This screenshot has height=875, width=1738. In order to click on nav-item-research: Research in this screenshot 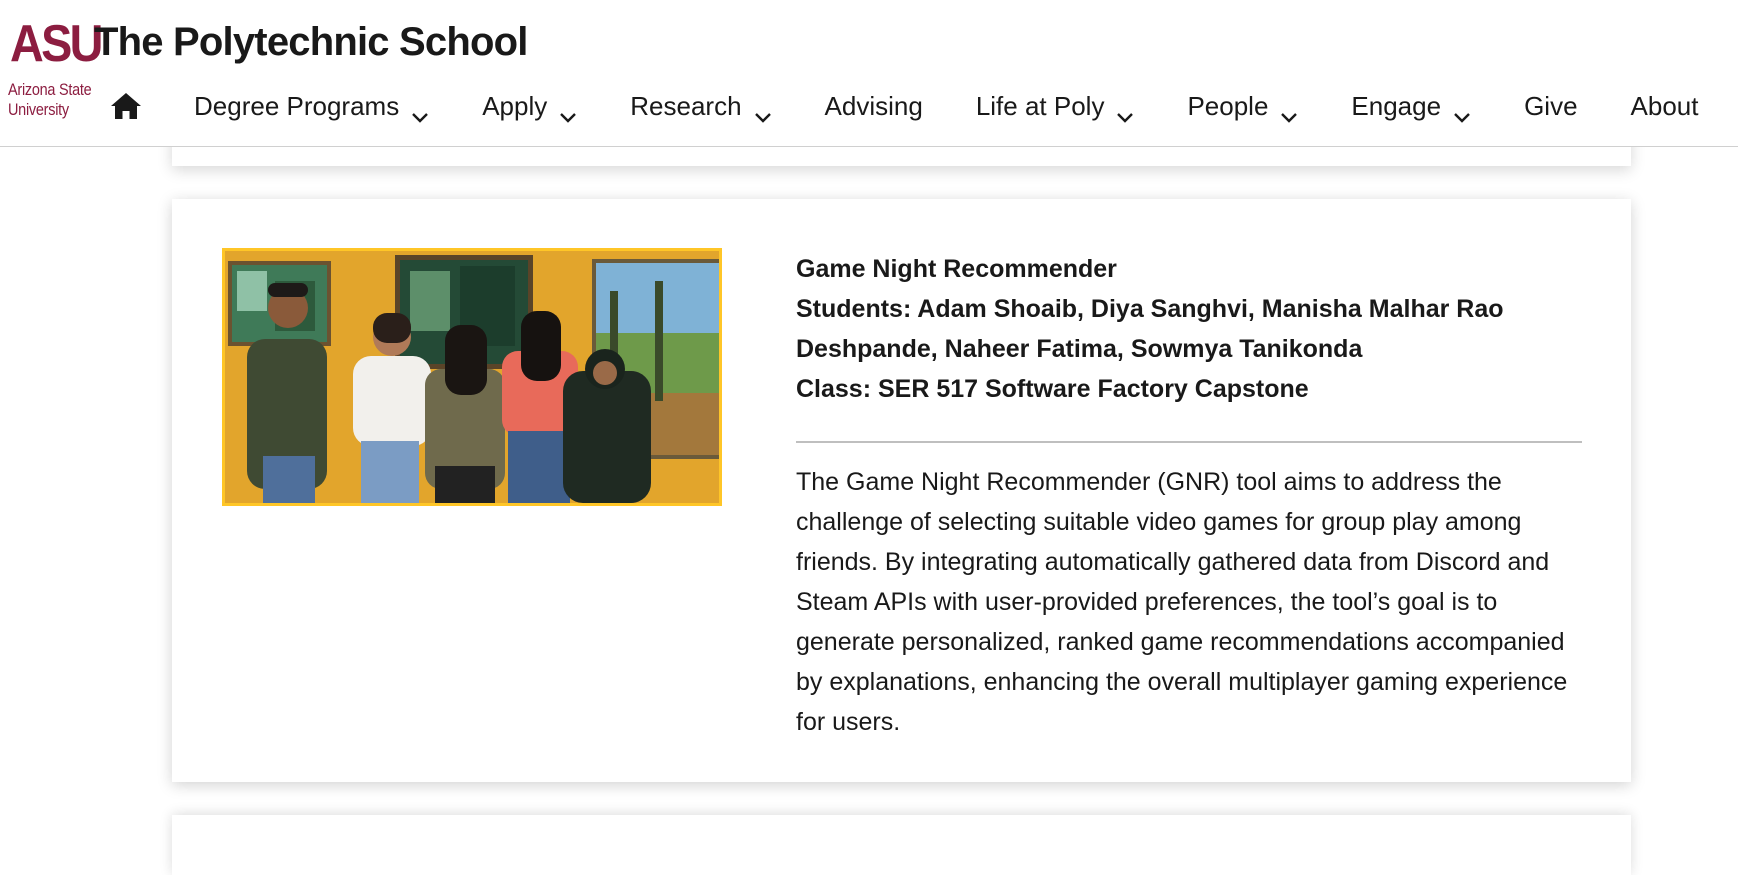, I will do `click(701, 106)`.